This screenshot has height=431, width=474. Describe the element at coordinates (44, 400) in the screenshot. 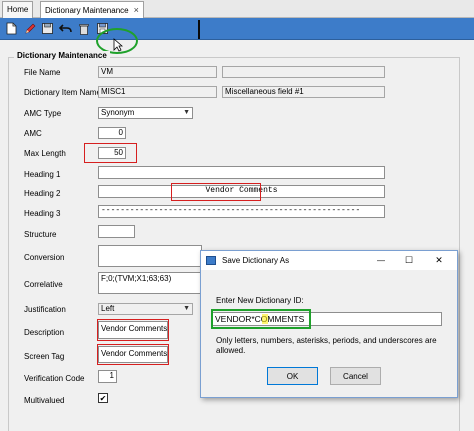

I see `multivalued-label: Multivalued` at that location.